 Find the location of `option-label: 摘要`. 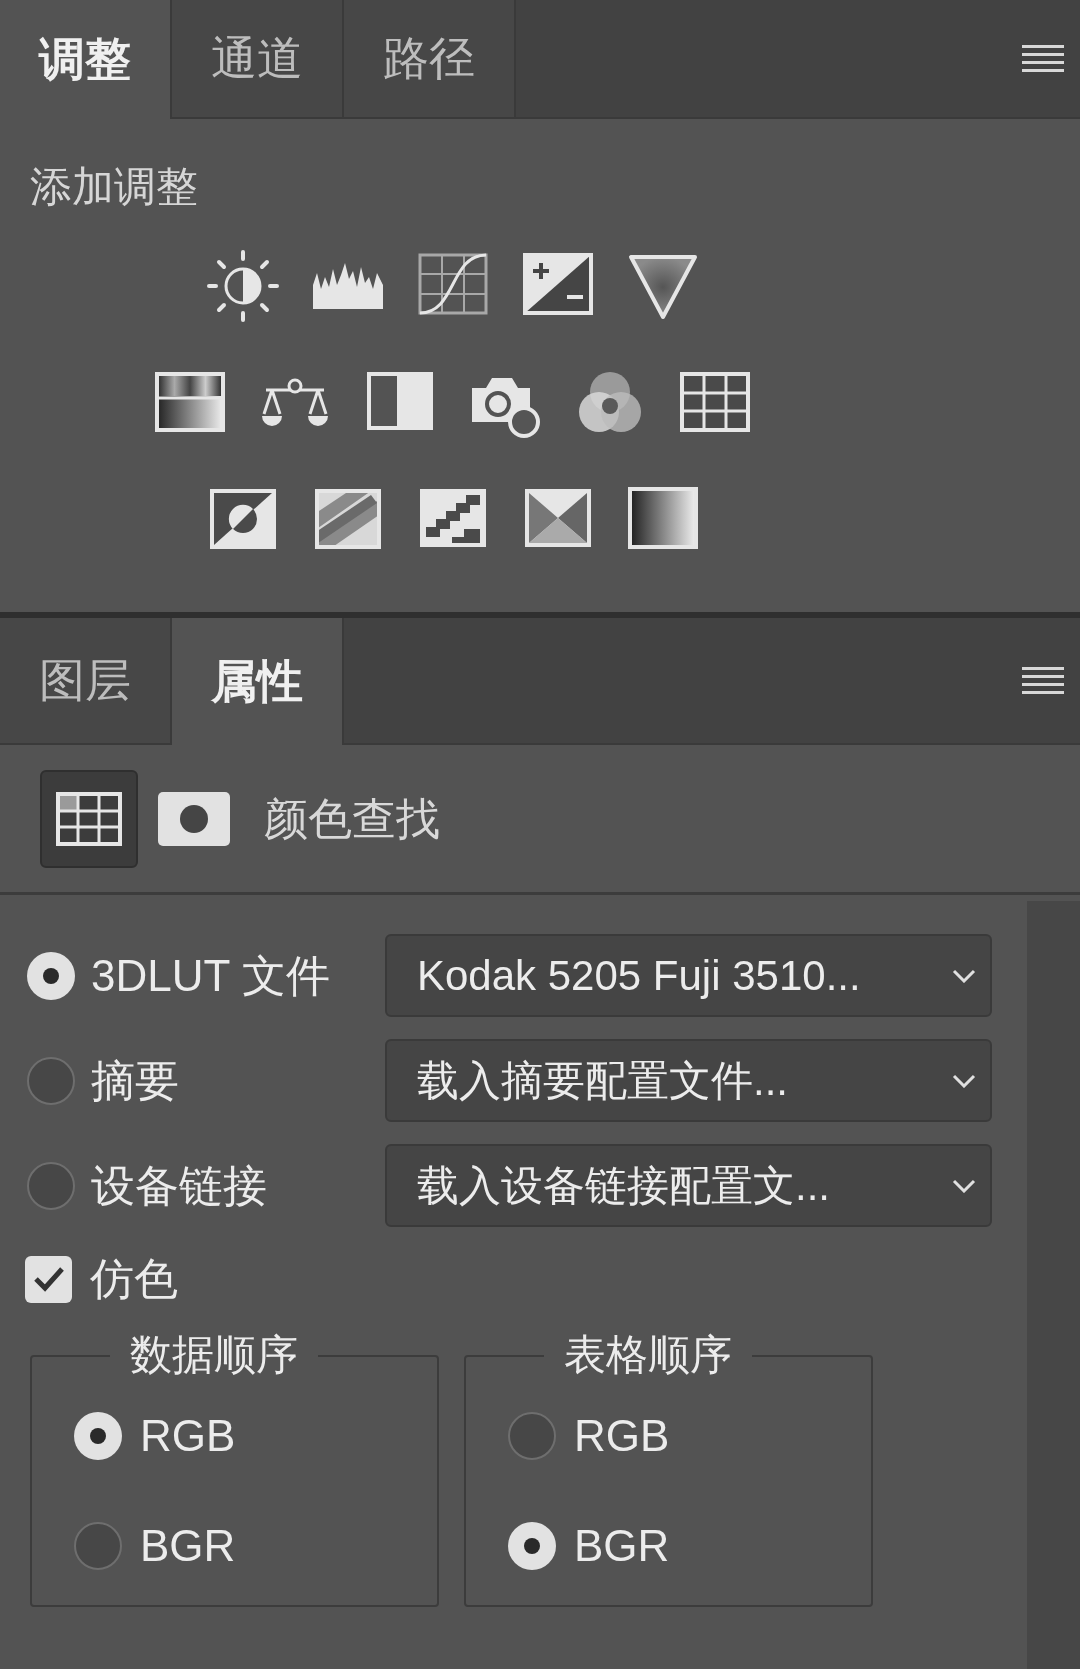

option-label: 摘要 is located at coordinates (135, 1080).